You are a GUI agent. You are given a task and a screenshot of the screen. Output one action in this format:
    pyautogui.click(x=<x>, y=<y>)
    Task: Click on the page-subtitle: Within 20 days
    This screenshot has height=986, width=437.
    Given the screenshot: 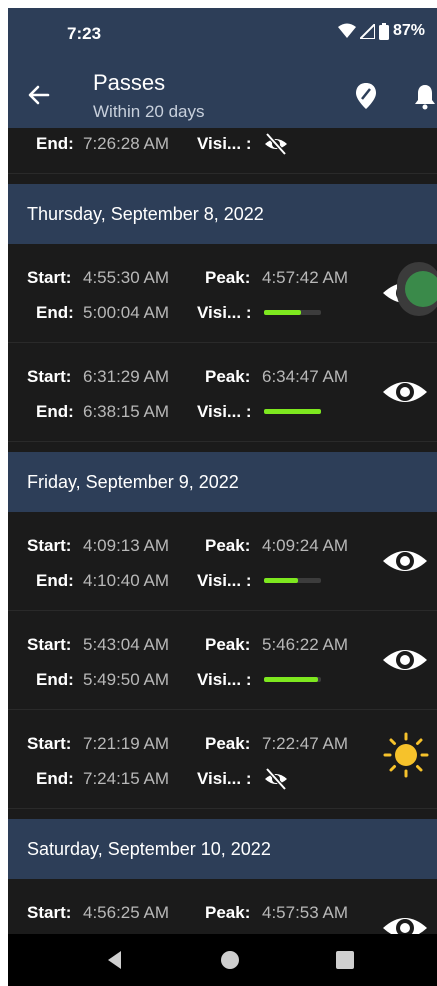 What is the action you would take?
    pyautogui.click(x=149, y=111)
    